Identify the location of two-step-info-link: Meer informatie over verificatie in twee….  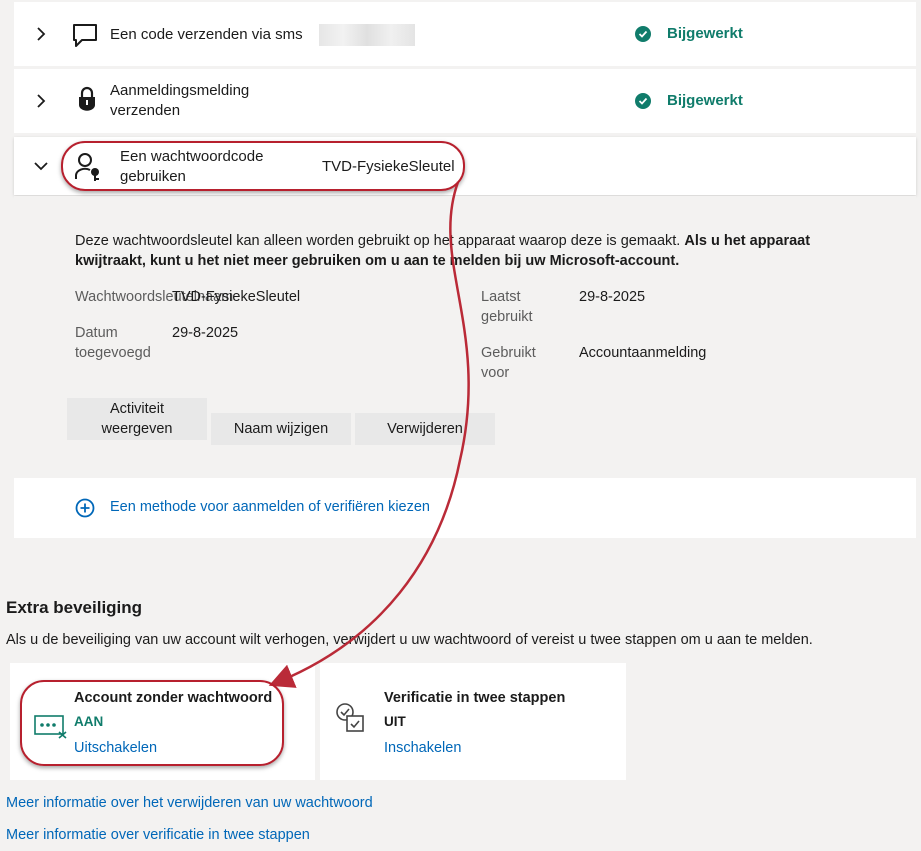
(158, 835).